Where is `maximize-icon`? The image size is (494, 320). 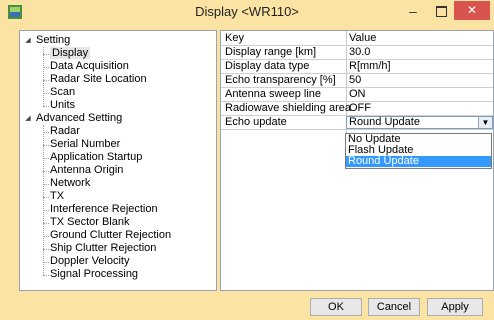 maximize-icon is located at coordinates (441, 11).